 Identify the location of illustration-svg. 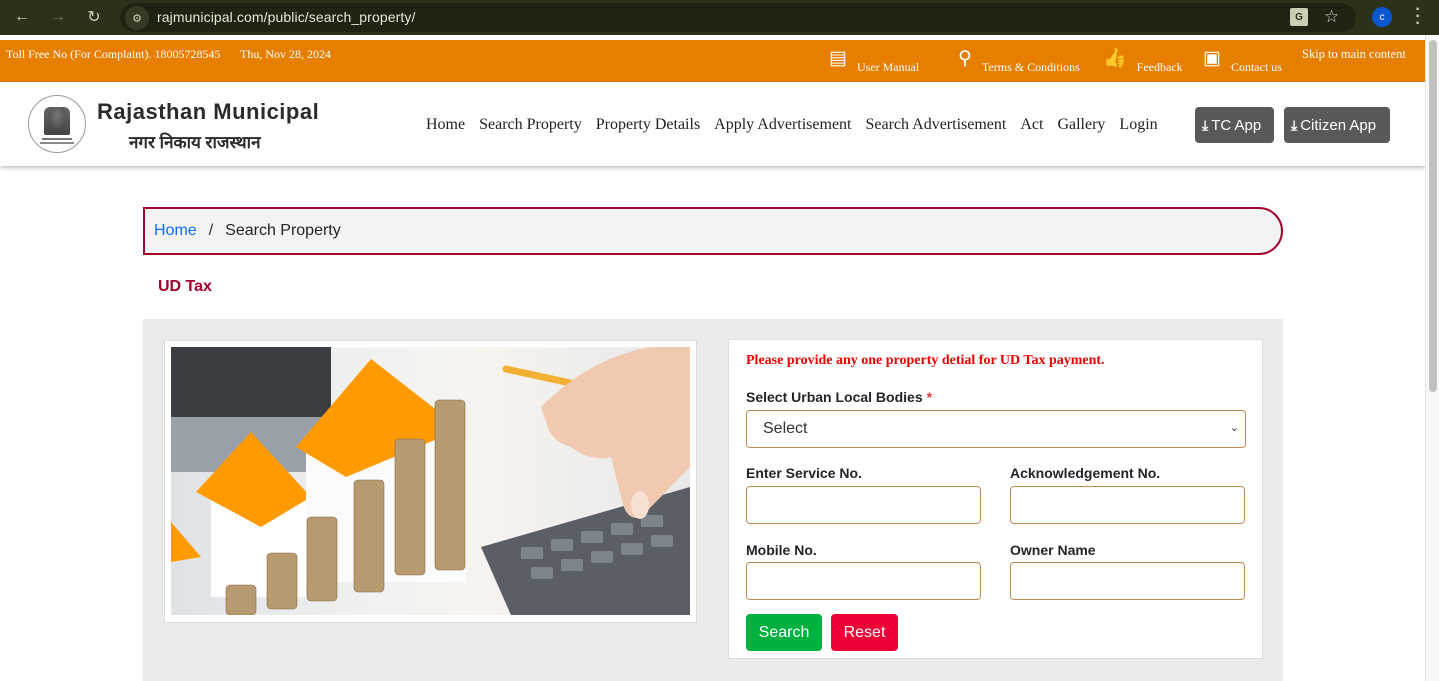
(430, 481).